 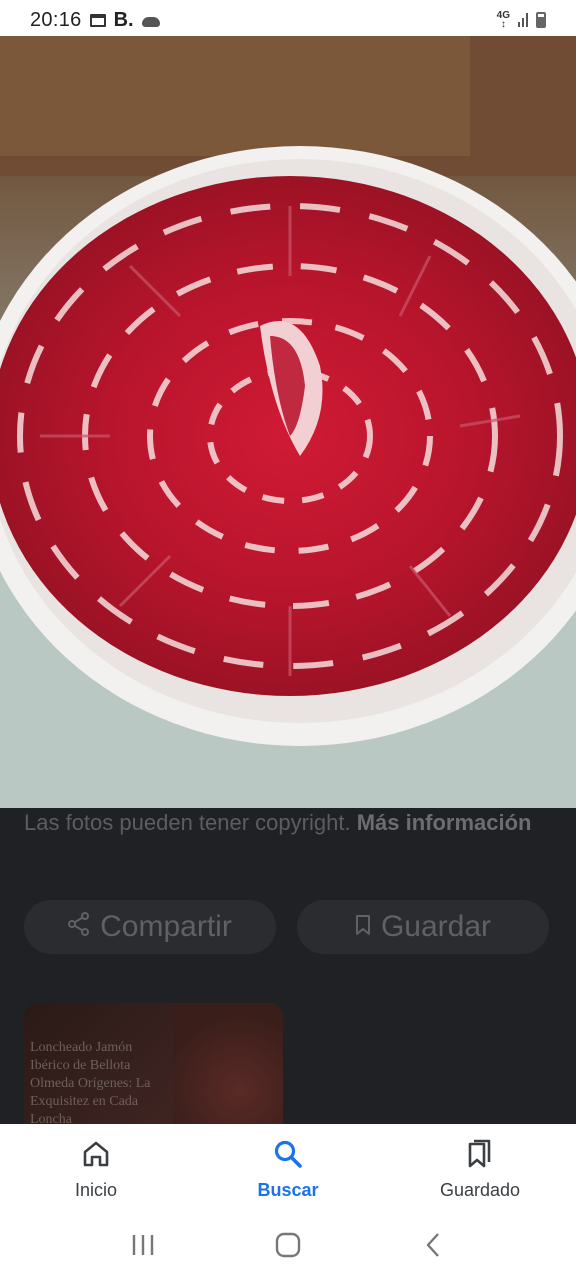 I want to click on signal-icon, so click(x=523, y=20).